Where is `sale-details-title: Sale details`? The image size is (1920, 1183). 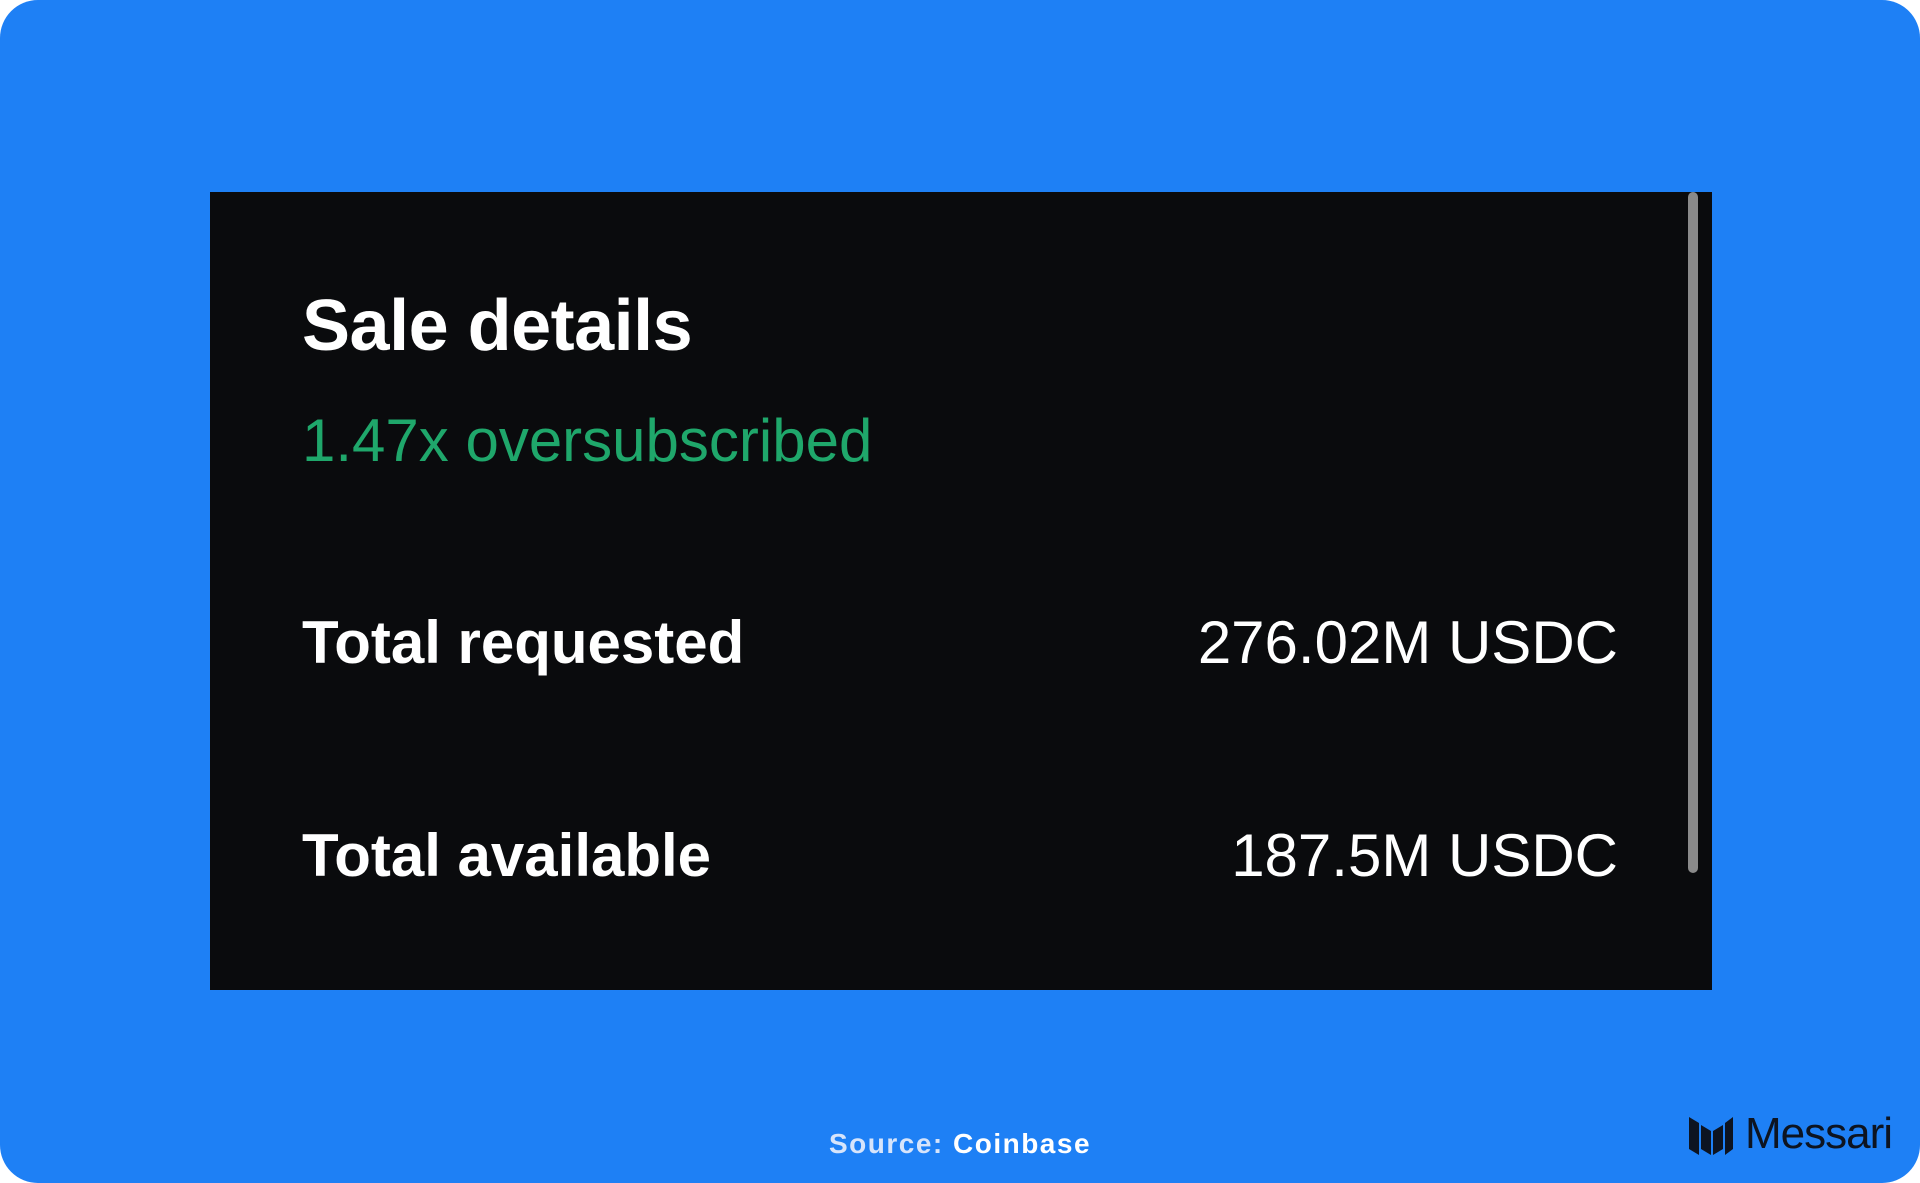 sale-details-title: Sale details is located at coordinates (497, 326).